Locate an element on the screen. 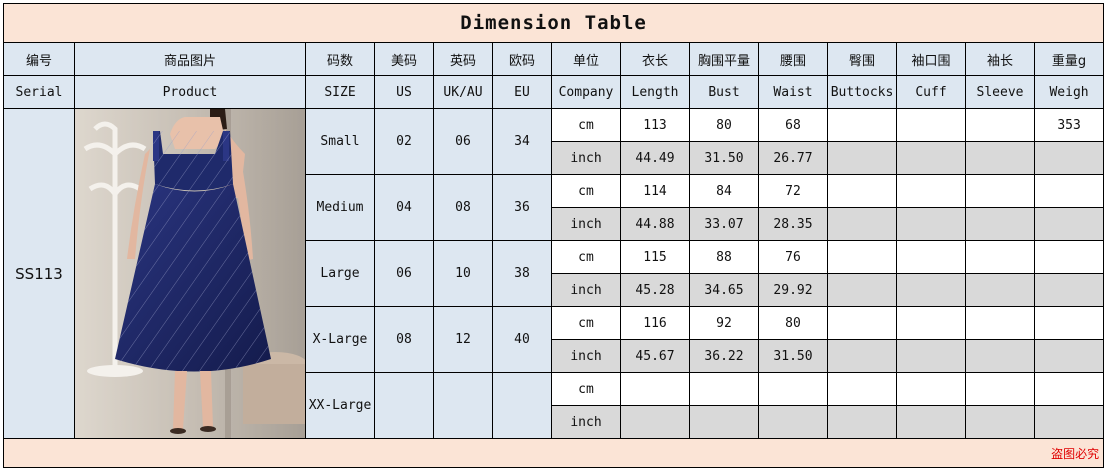 This screenshot has height=469, width=1106. header-cn-cell: 商品图片 is located at coordinates (190, 59).